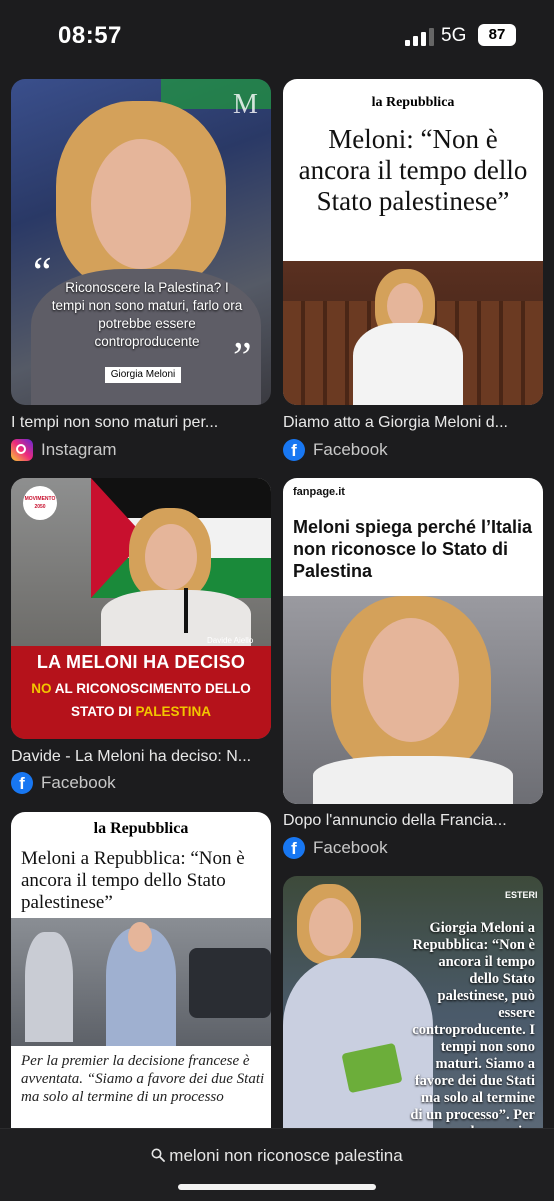  I want to click on search-query-text: meloni non riconosce palestina, so click(286, 1155).